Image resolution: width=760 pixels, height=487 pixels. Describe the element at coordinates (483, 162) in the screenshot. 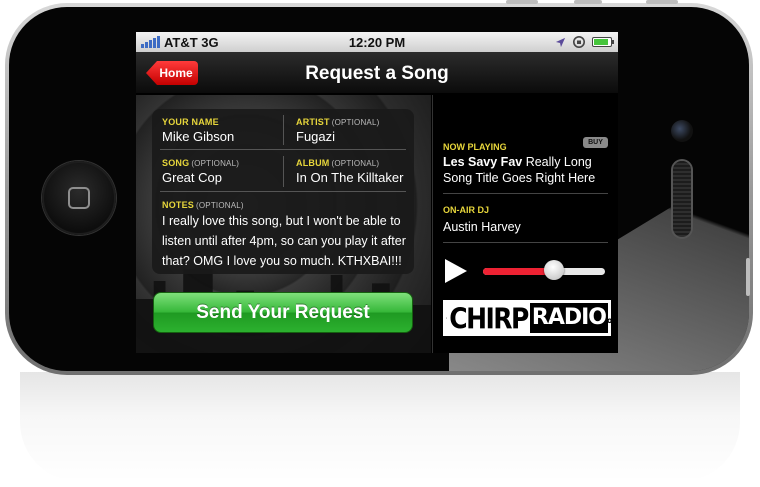

I see `now-playing-artist: Les Savy Fav` at that location.